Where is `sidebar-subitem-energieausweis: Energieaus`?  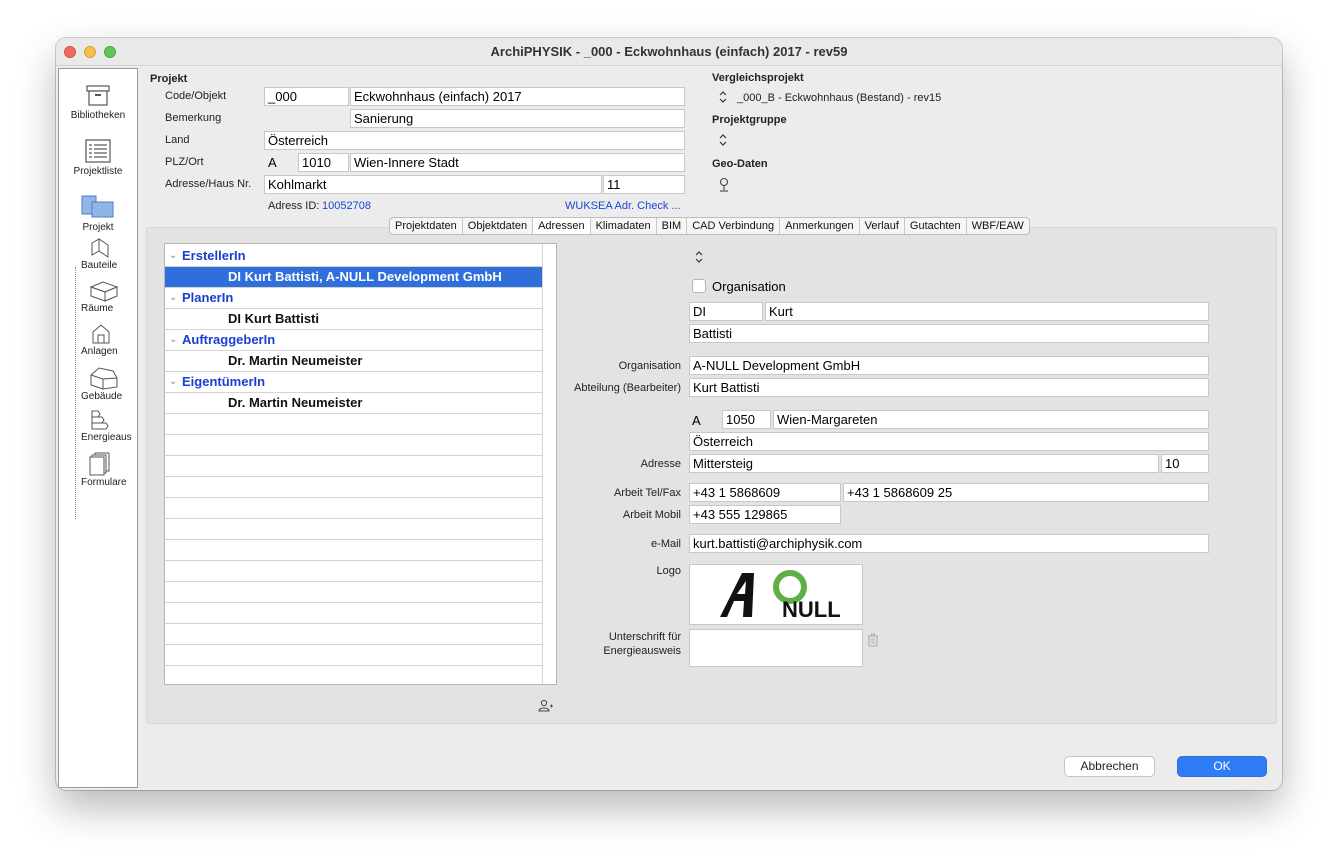 sidebar-subitem-energieausweis: Energieaus is located at coordinates (102, 426).